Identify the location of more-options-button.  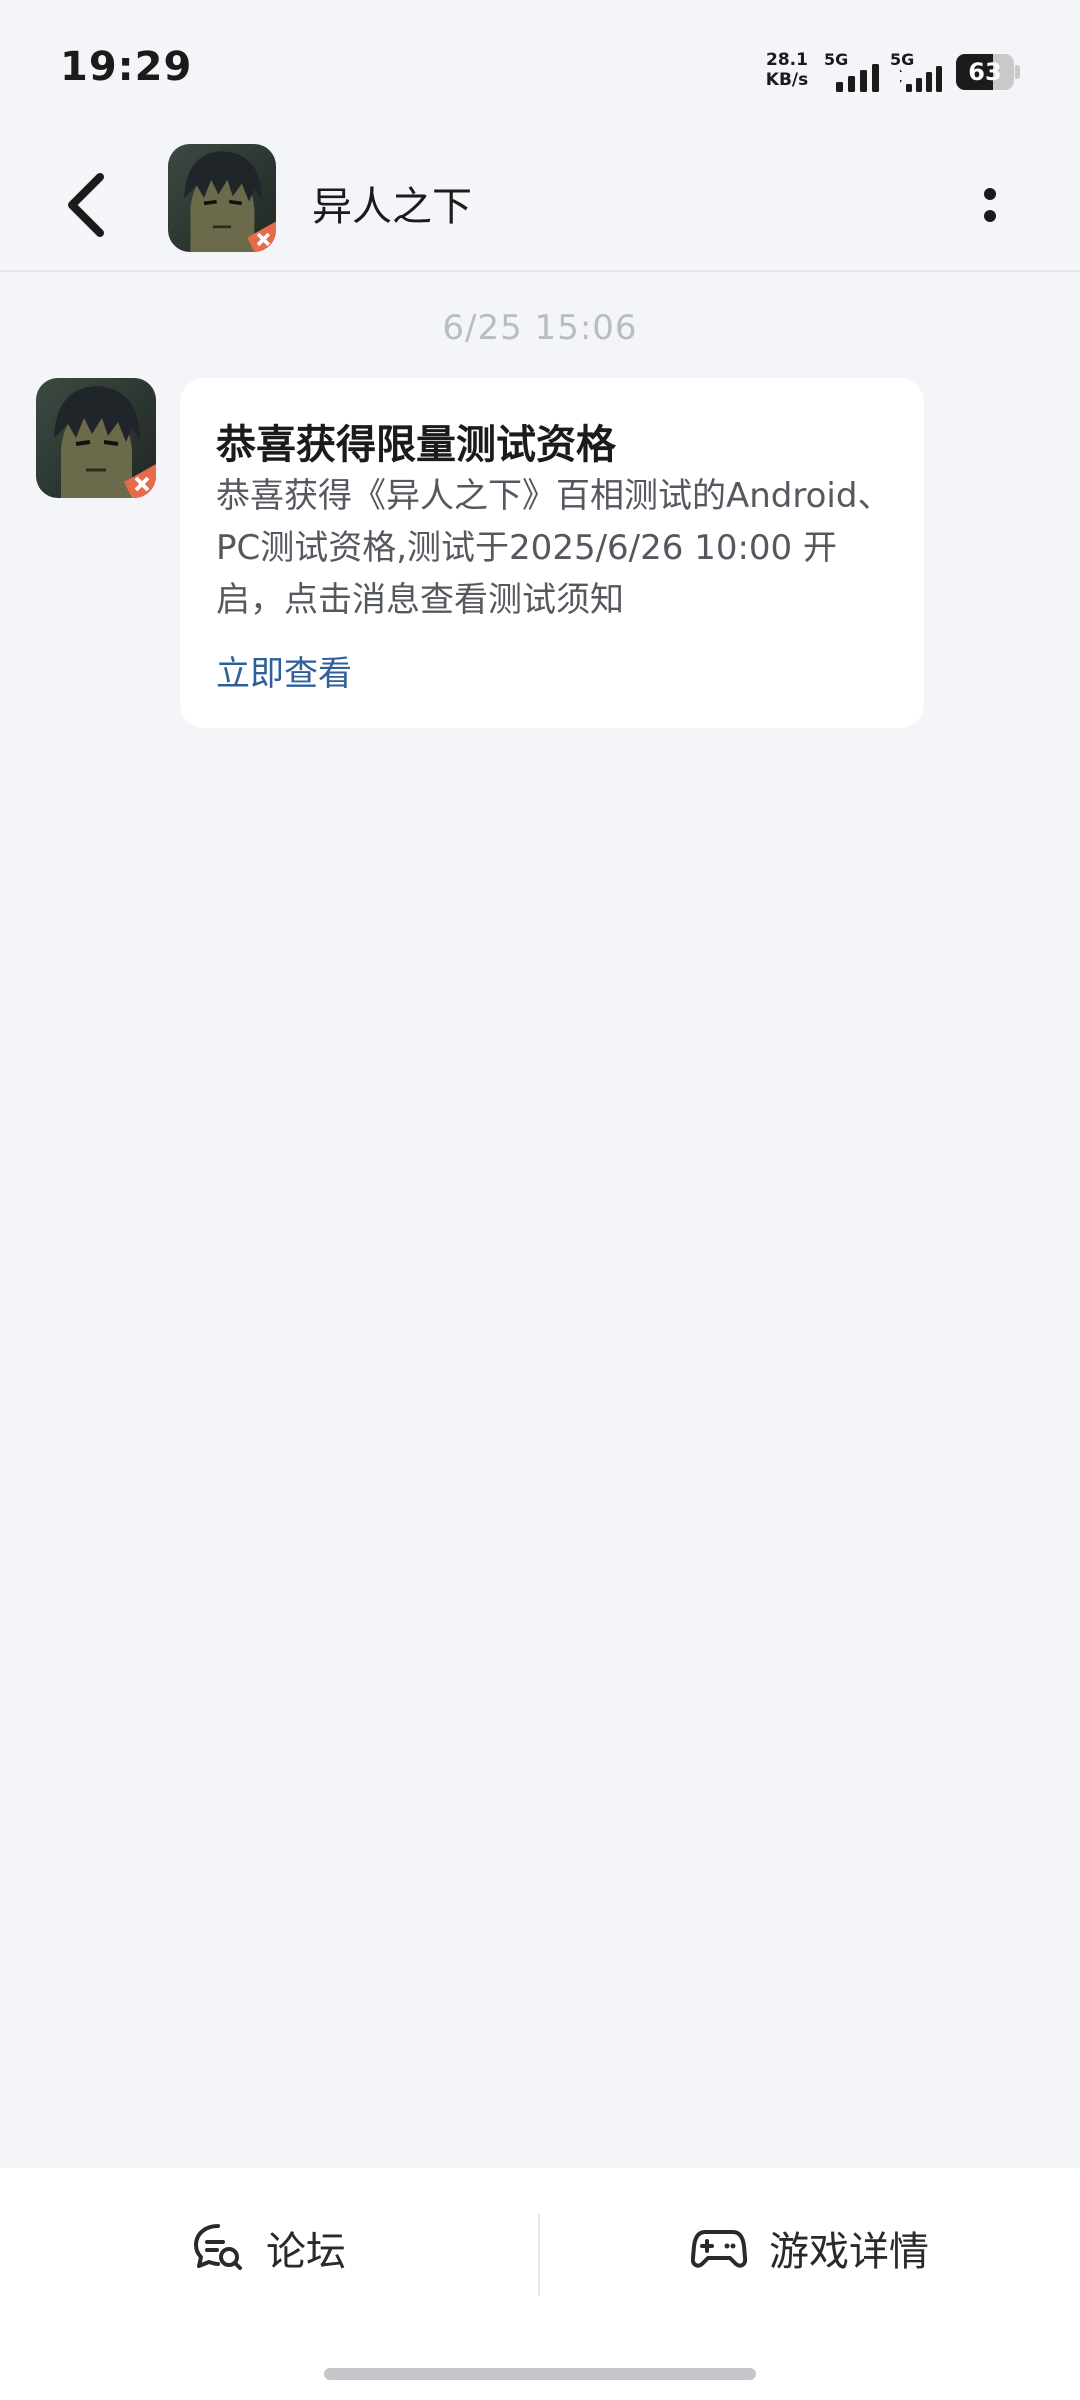
(990, 206).